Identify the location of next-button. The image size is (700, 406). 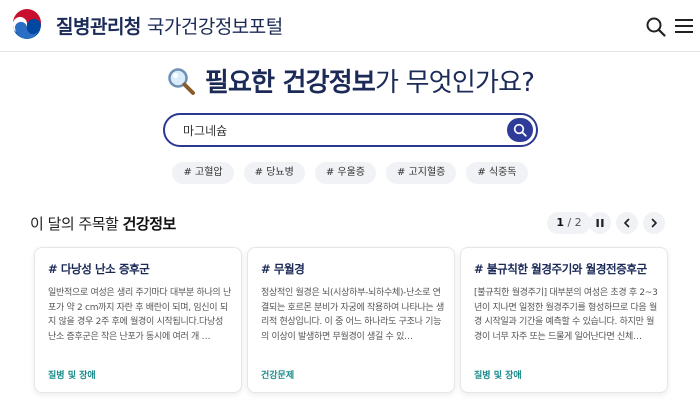
(654, 223).